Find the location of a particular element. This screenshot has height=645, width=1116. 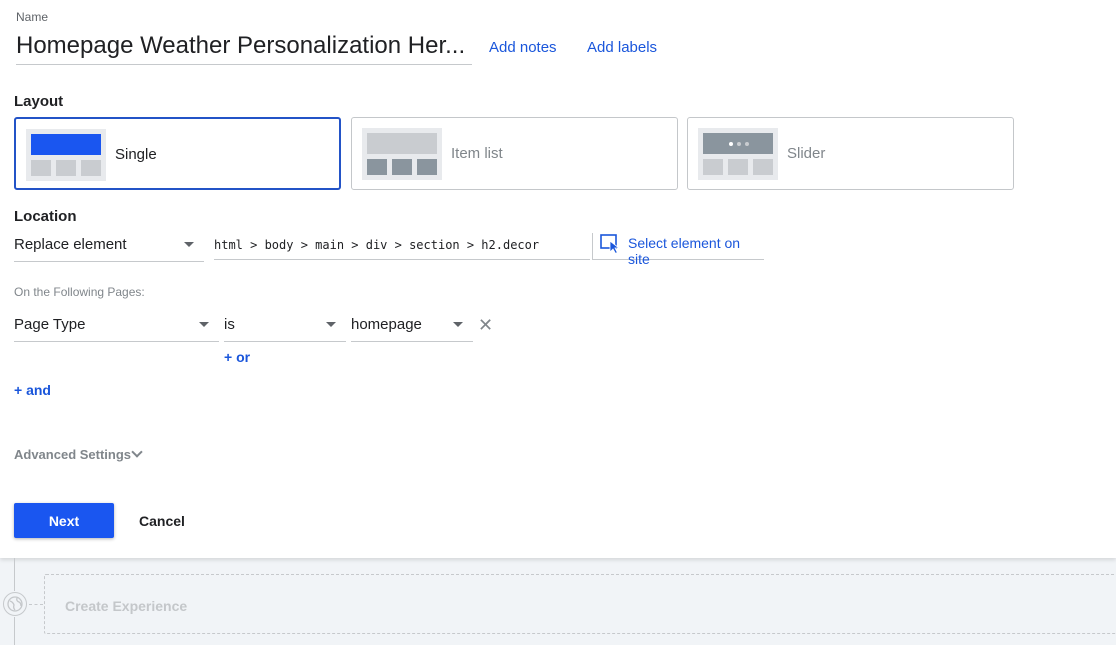

cancel-button: Cancel is located at coordinates (162, 520).